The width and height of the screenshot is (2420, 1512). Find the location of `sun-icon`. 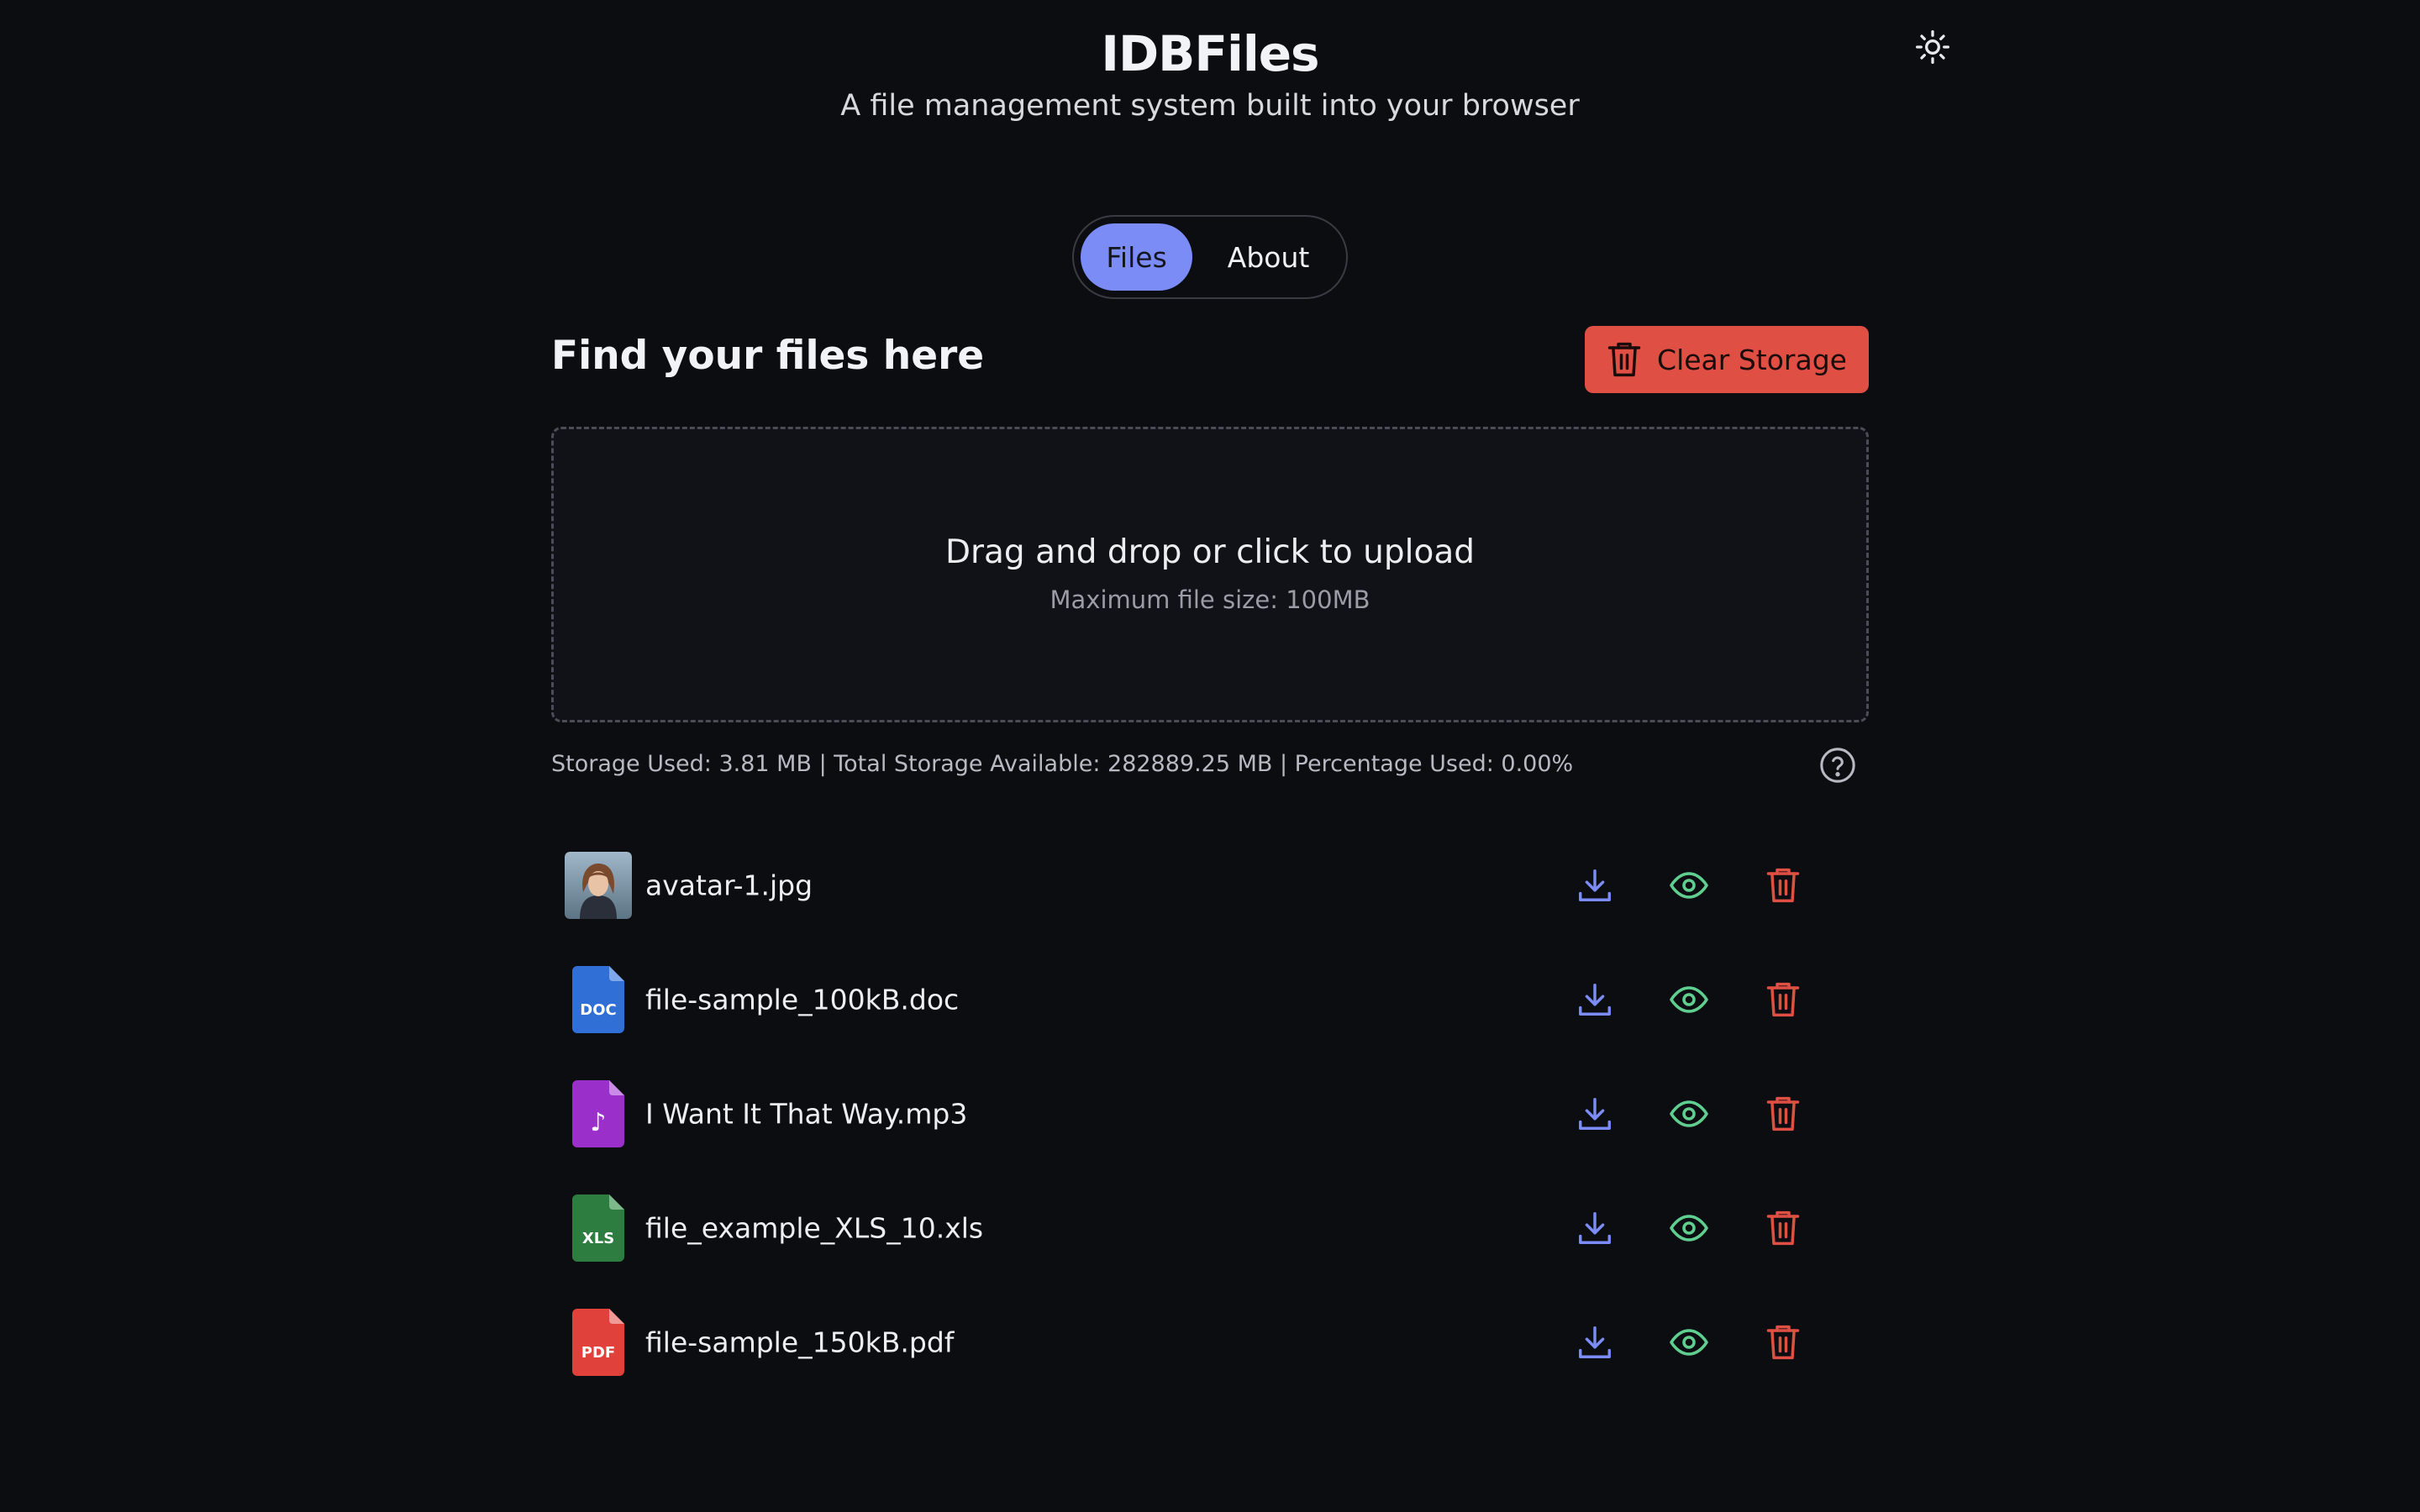

sun-icon is located at coordinates (1932, 47).